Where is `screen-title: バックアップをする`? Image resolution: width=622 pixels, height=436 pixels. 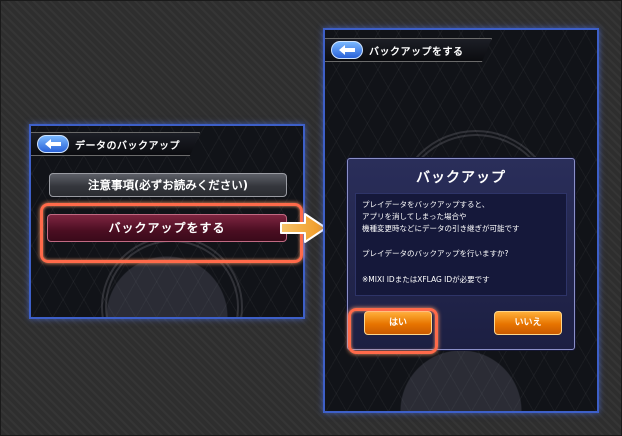 screen-title: バックアップをする is located at coordinates (416, 52).